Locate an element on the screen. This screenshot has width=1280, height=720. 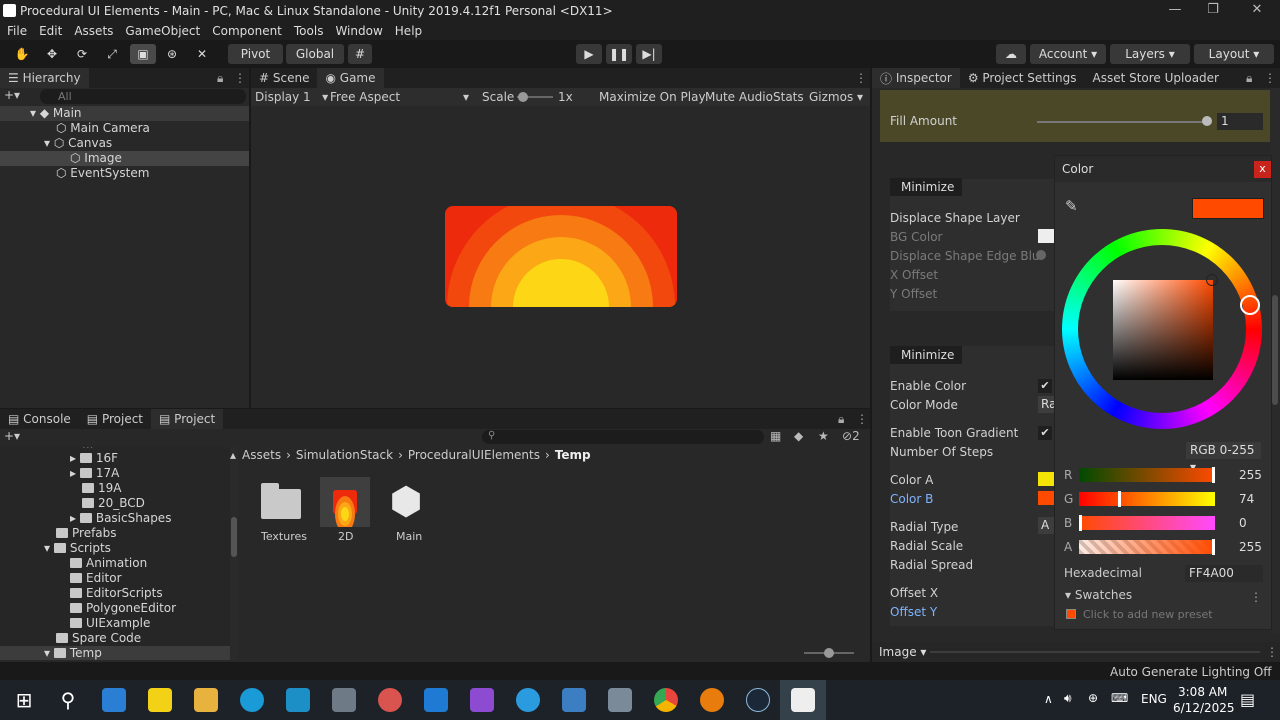
visual-studio-icon is located at coordinates (482, 700).